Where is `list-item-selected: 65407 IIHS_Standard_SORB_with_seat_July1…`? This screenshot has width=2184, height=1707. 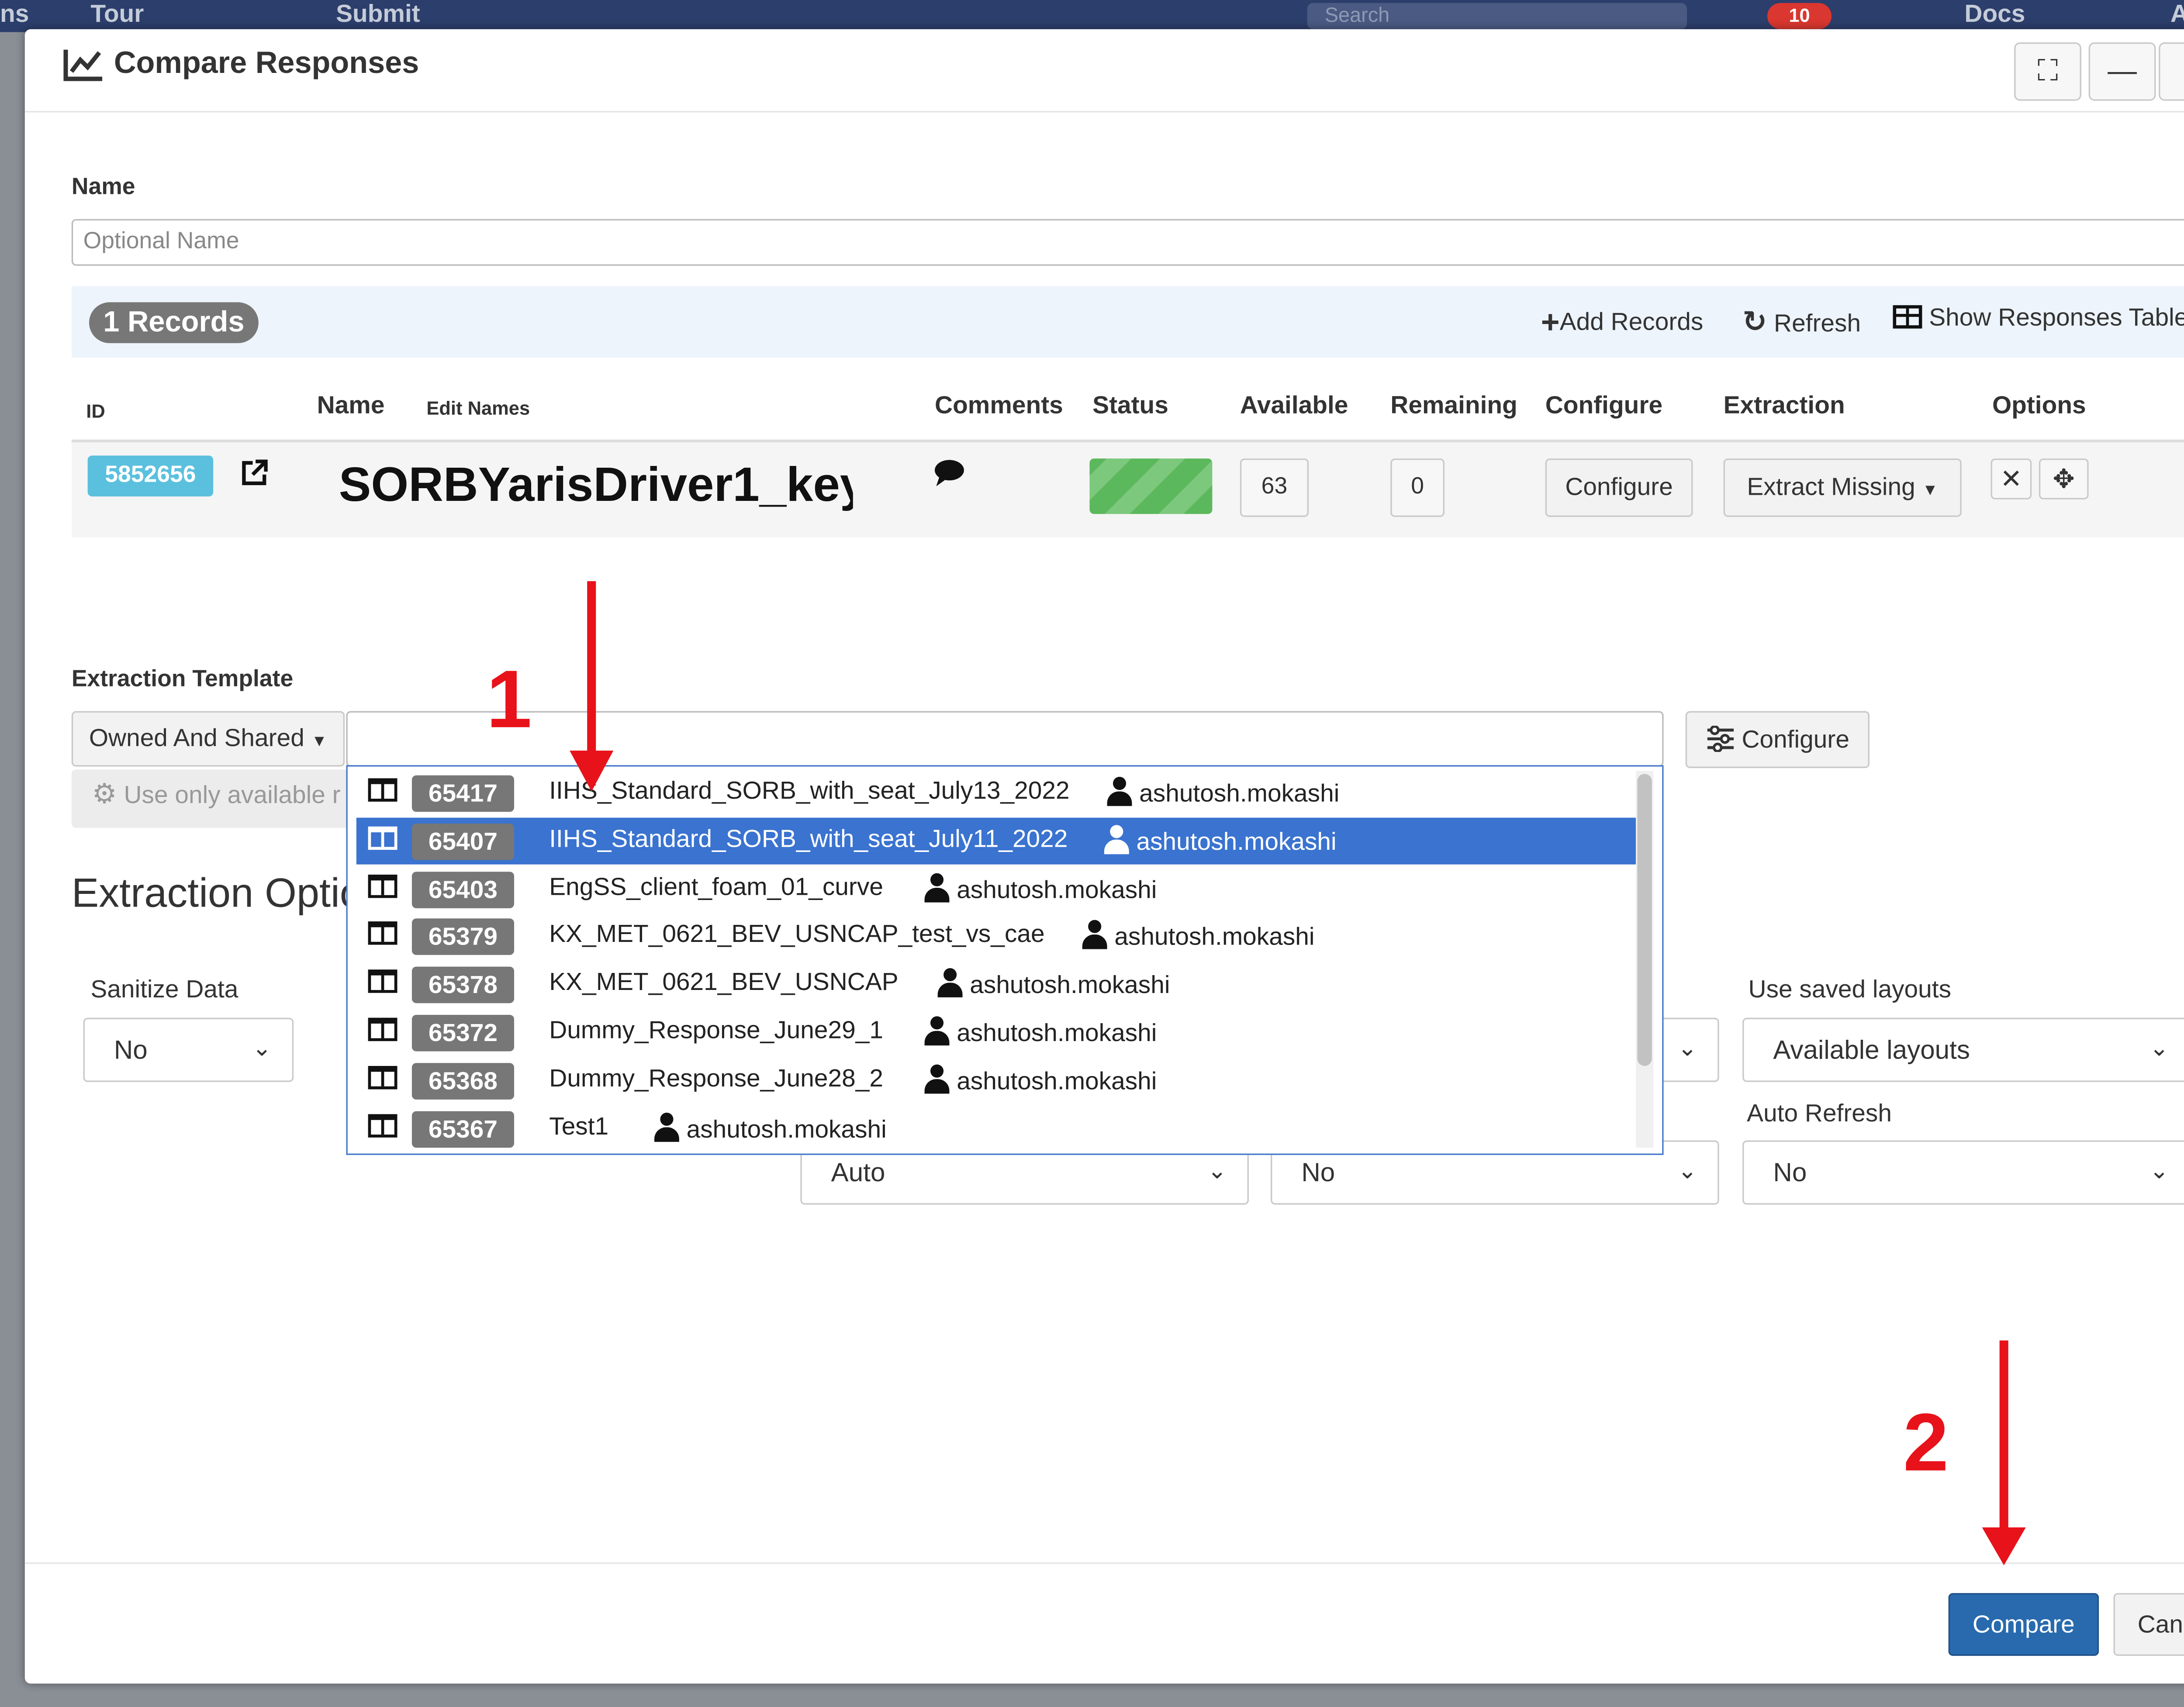 list-item-selected: 65407 IIHS_Standard_SORB_with_seat_July1… is located at coordinates (996, 841).